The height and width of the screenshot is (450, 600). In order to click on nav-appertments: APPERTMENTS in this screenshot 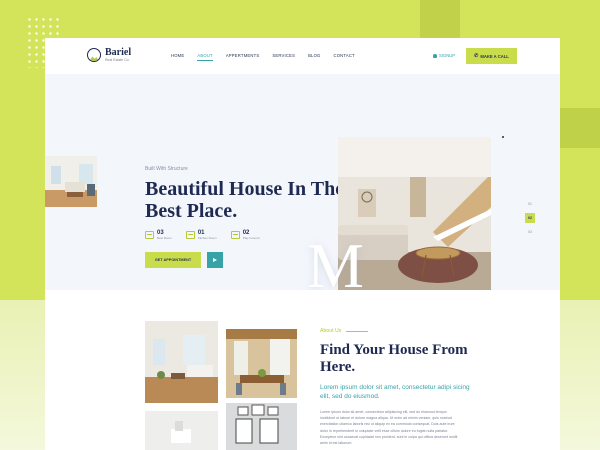, I will do `click(243, 55)`.